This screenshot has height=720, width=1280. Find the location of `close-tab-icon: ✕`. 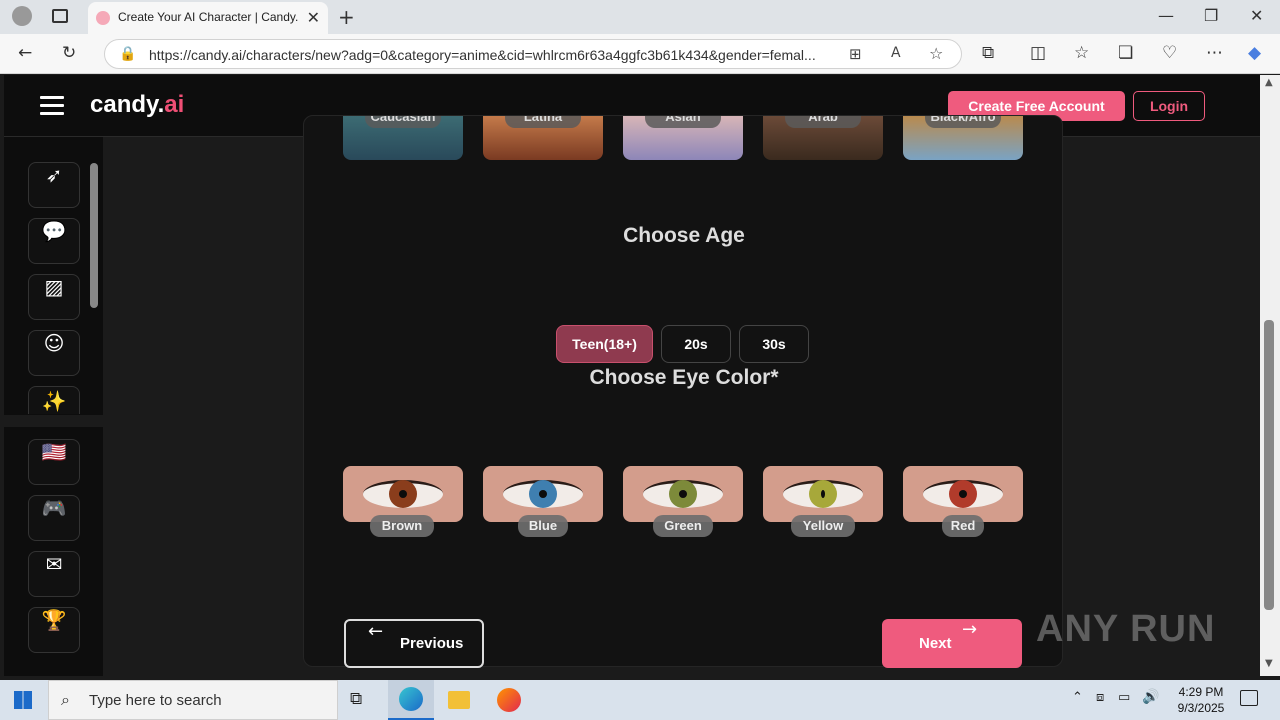

close-tab-icon: ✕ is located at coordinates (313, 17).